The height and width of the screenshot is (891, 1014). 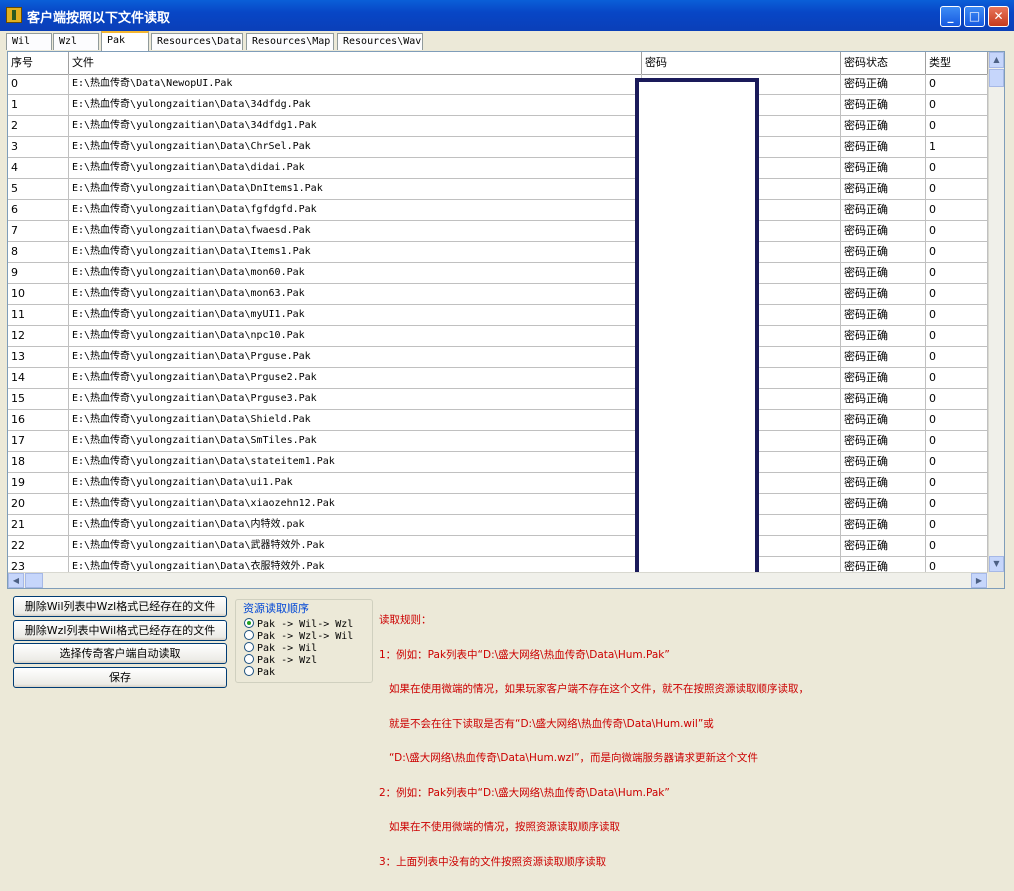 I want to click on column-header-password-status: 密码状态, so click(x=883, y=63).